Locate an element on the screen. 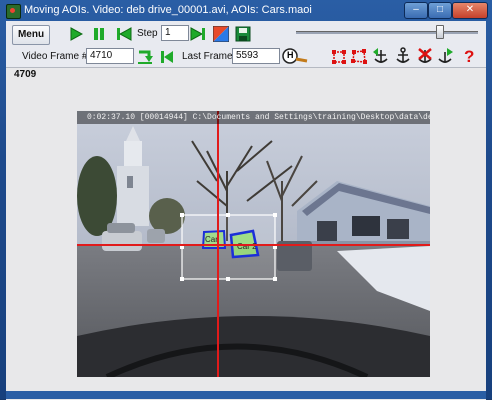  last-frame-label: Last Frame is located at coordinates (207, 56).